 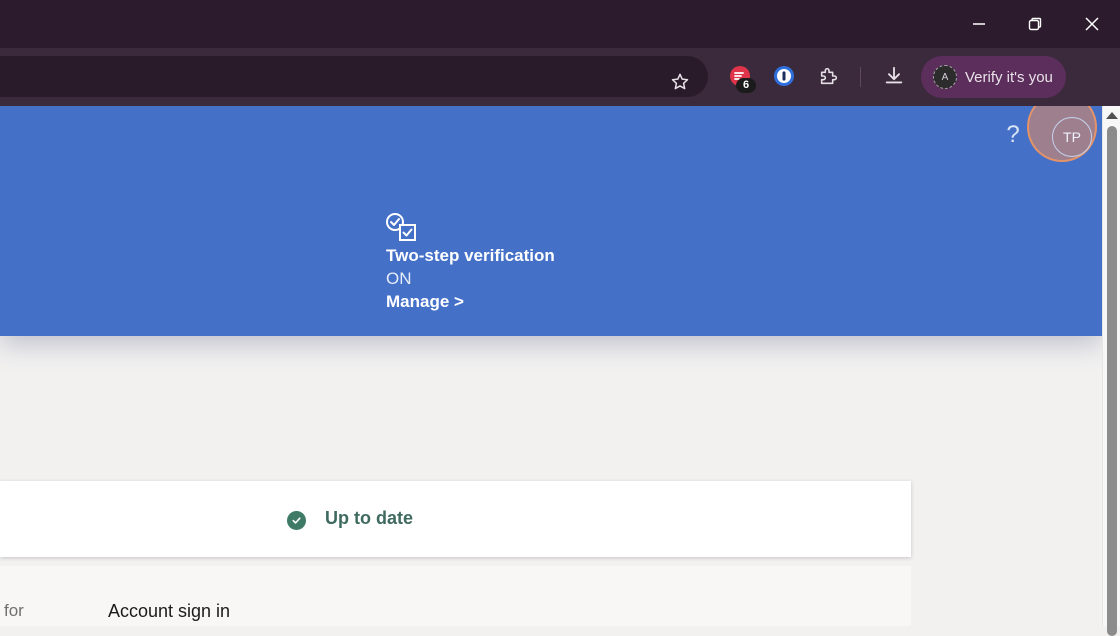 What do you see at coordinates (860, 77) in the screenshot?
I see `toolbar-separator` at bounding box center [860, 77].